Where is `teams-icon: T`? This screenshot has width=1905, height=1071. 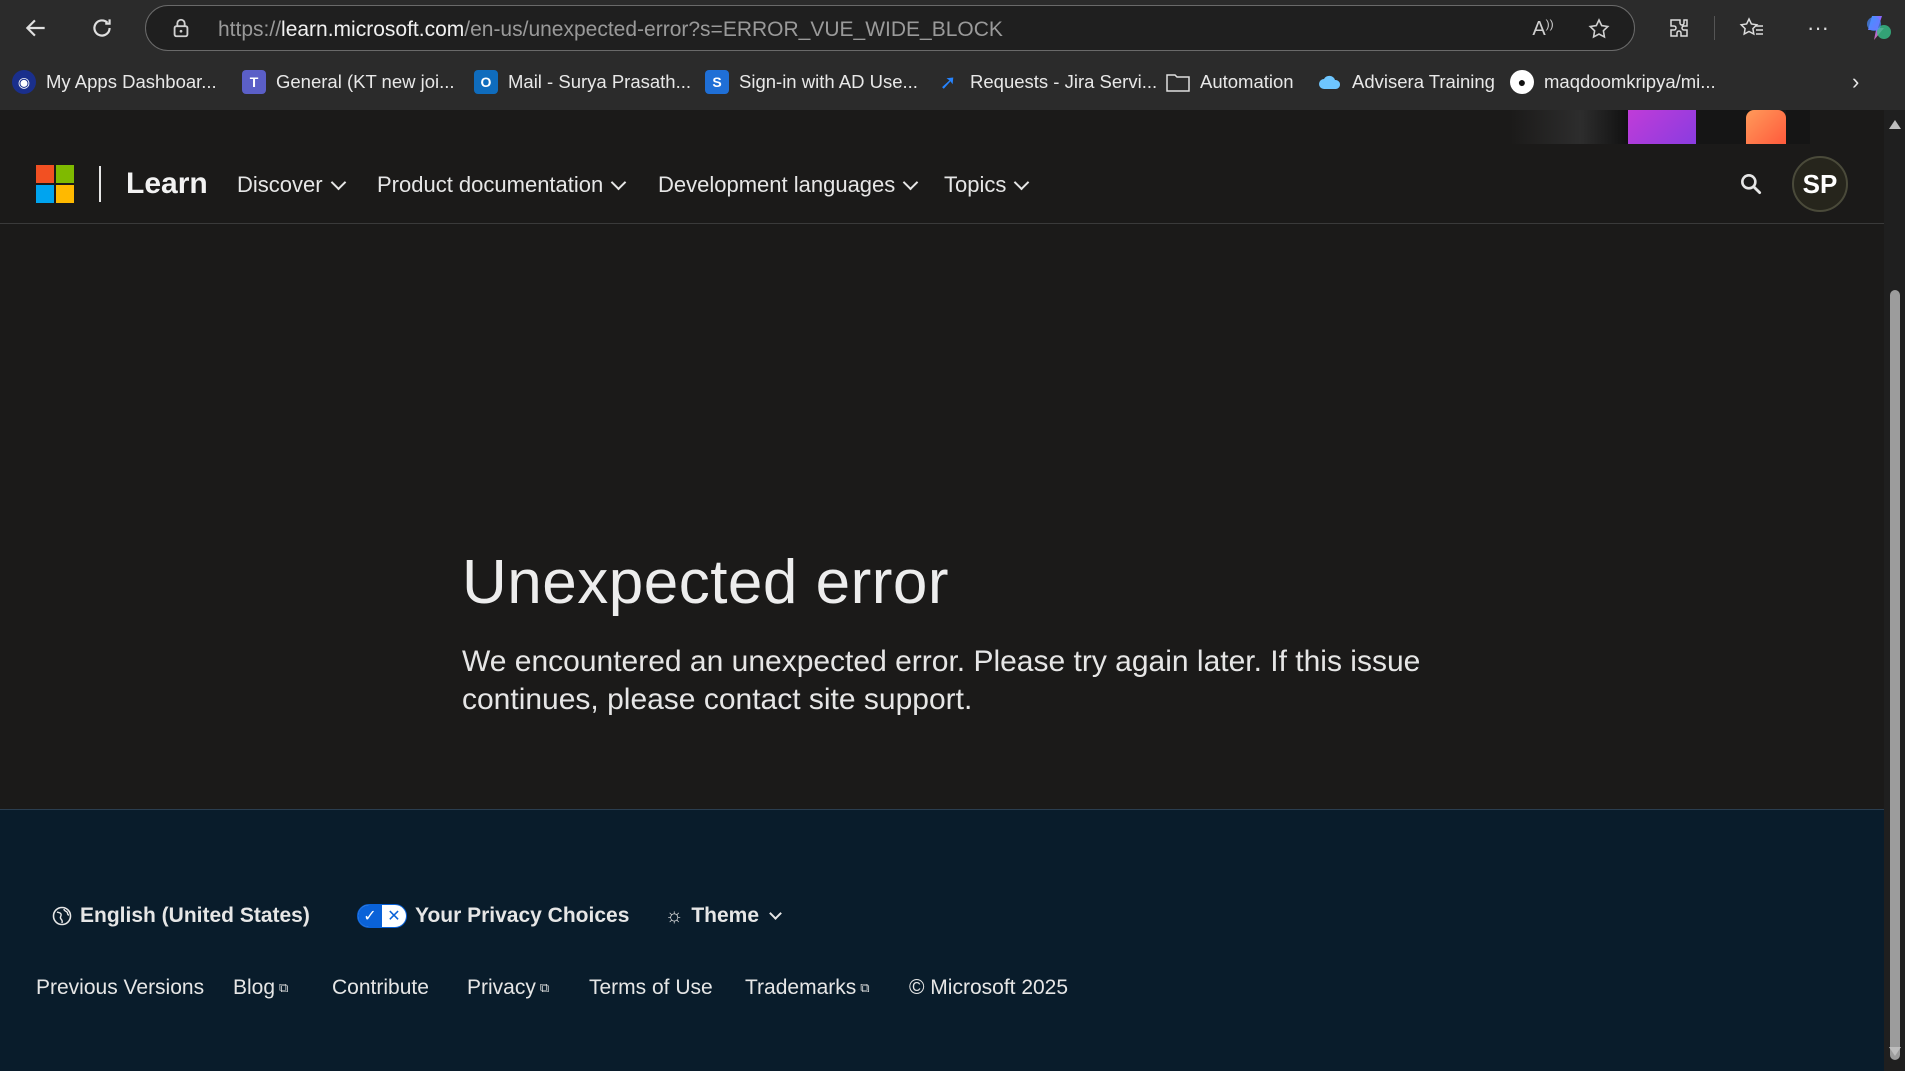 teams-icon: T is located at coordinates (254, 82).